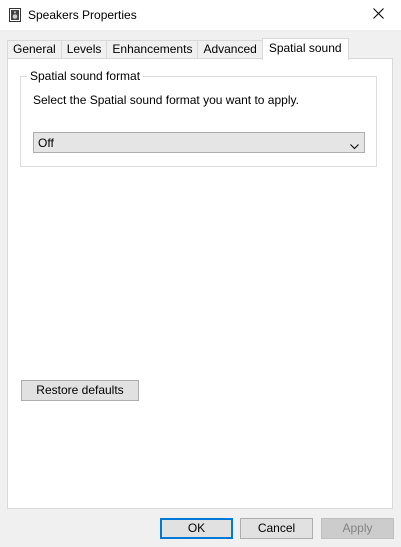 The height and width of the screenshot is (547, 401). I want to click on close-button, so click(378, 15).